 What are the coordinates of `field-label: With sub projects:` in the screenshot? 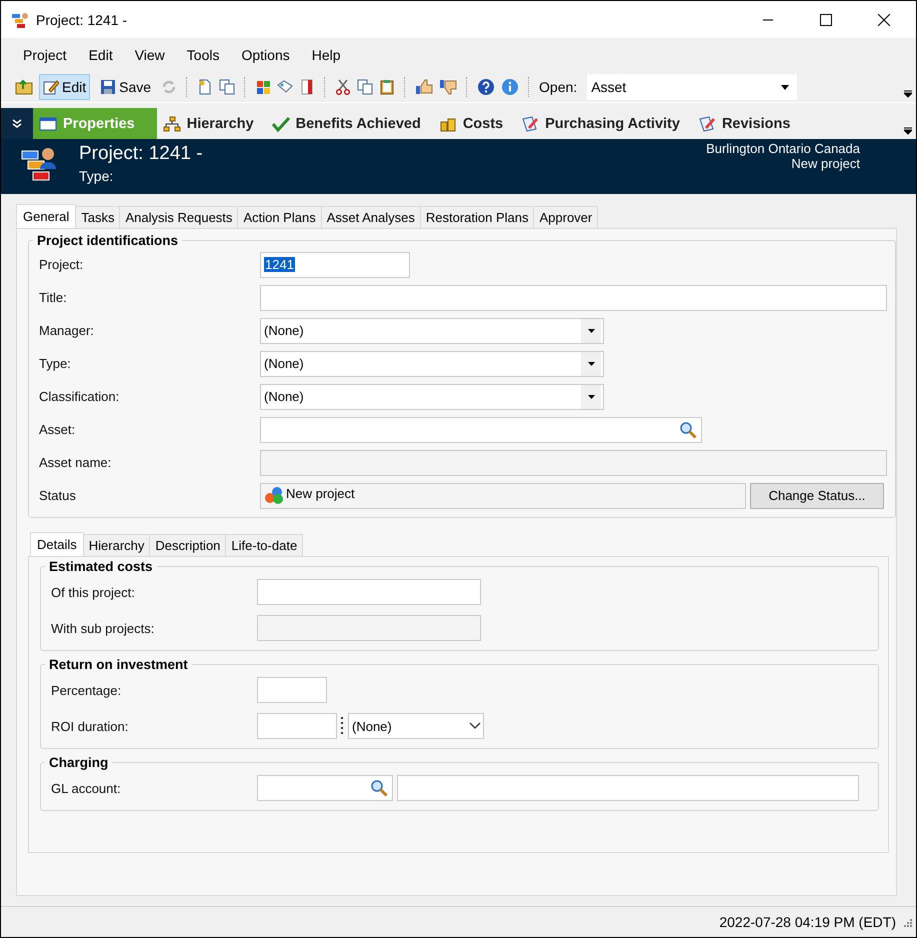 It's located at (103, 628).